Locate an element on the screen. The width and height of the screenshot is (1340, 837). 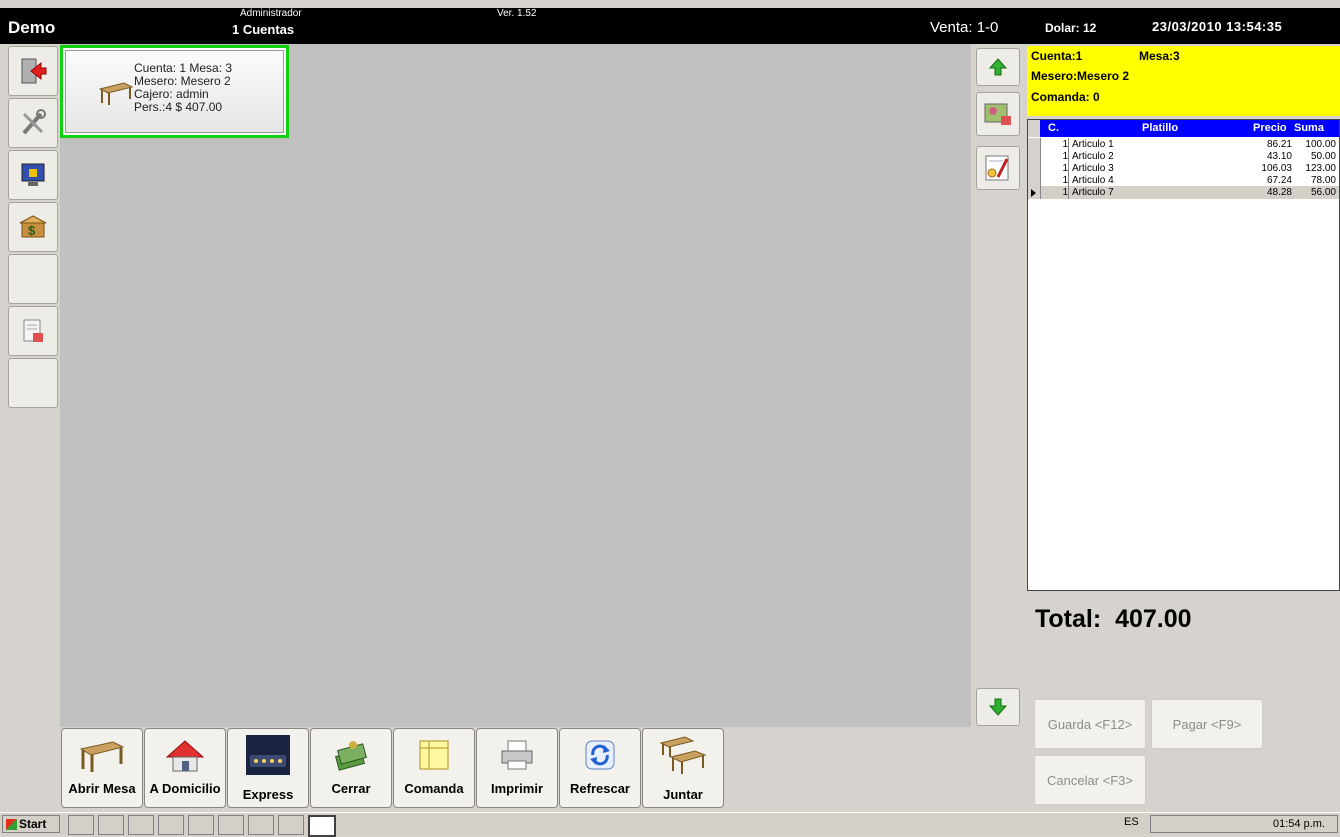
lock-screen-button is located at coordinates (33, 175).